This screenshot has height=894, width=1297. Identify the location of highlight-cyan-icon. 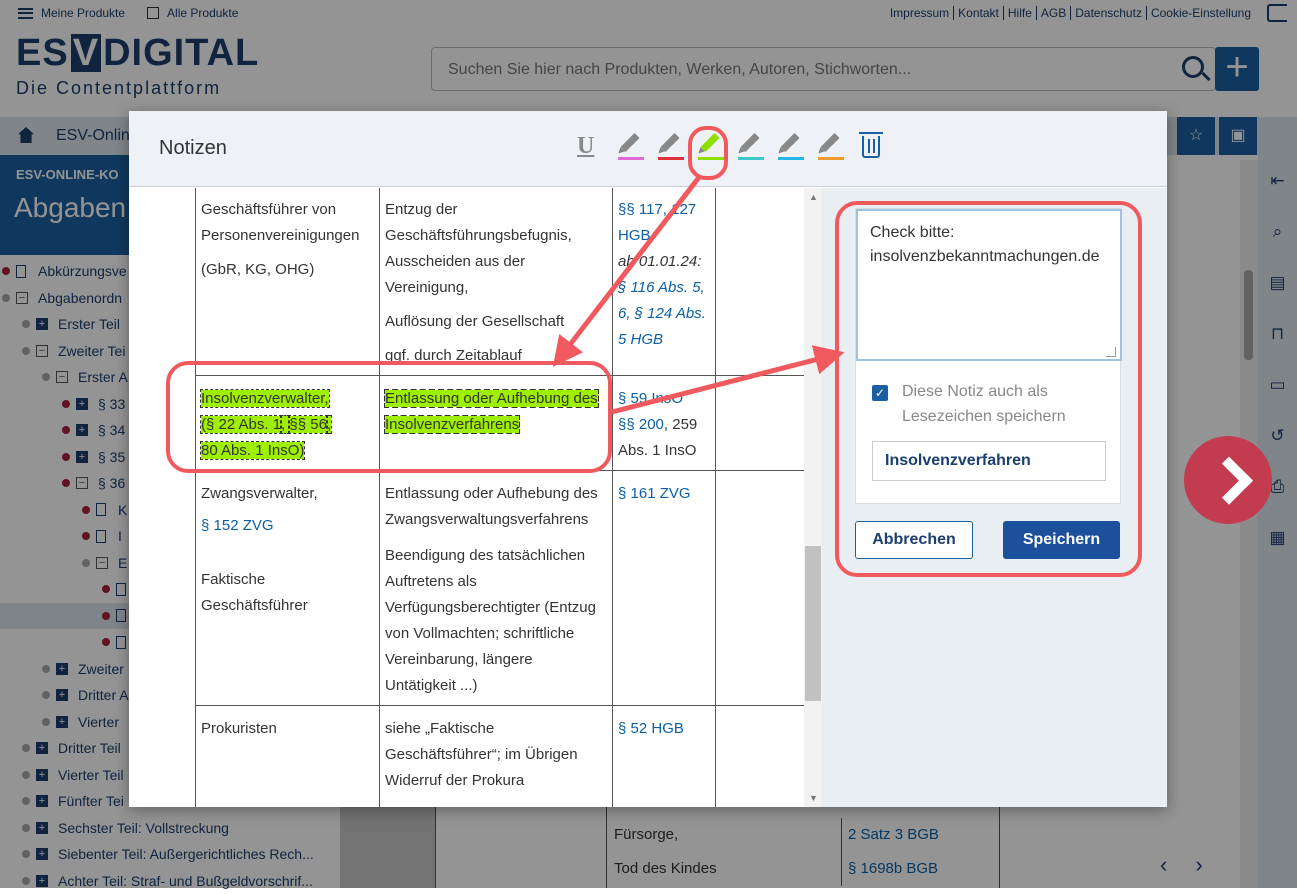
(794, 149).